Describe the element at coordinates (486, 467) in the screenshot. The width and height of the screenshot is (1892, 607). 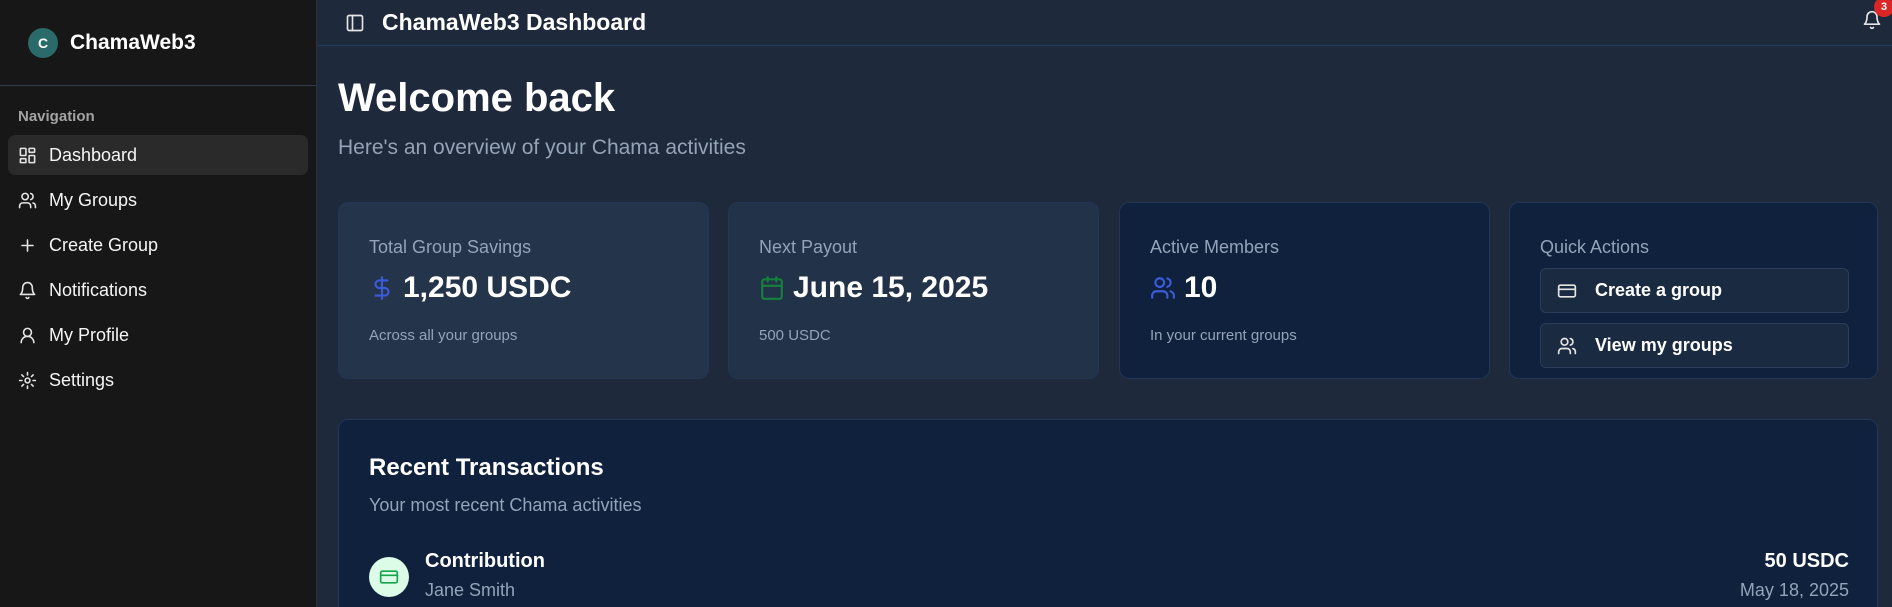
I see `section-title: Recent Transactions` at that location.